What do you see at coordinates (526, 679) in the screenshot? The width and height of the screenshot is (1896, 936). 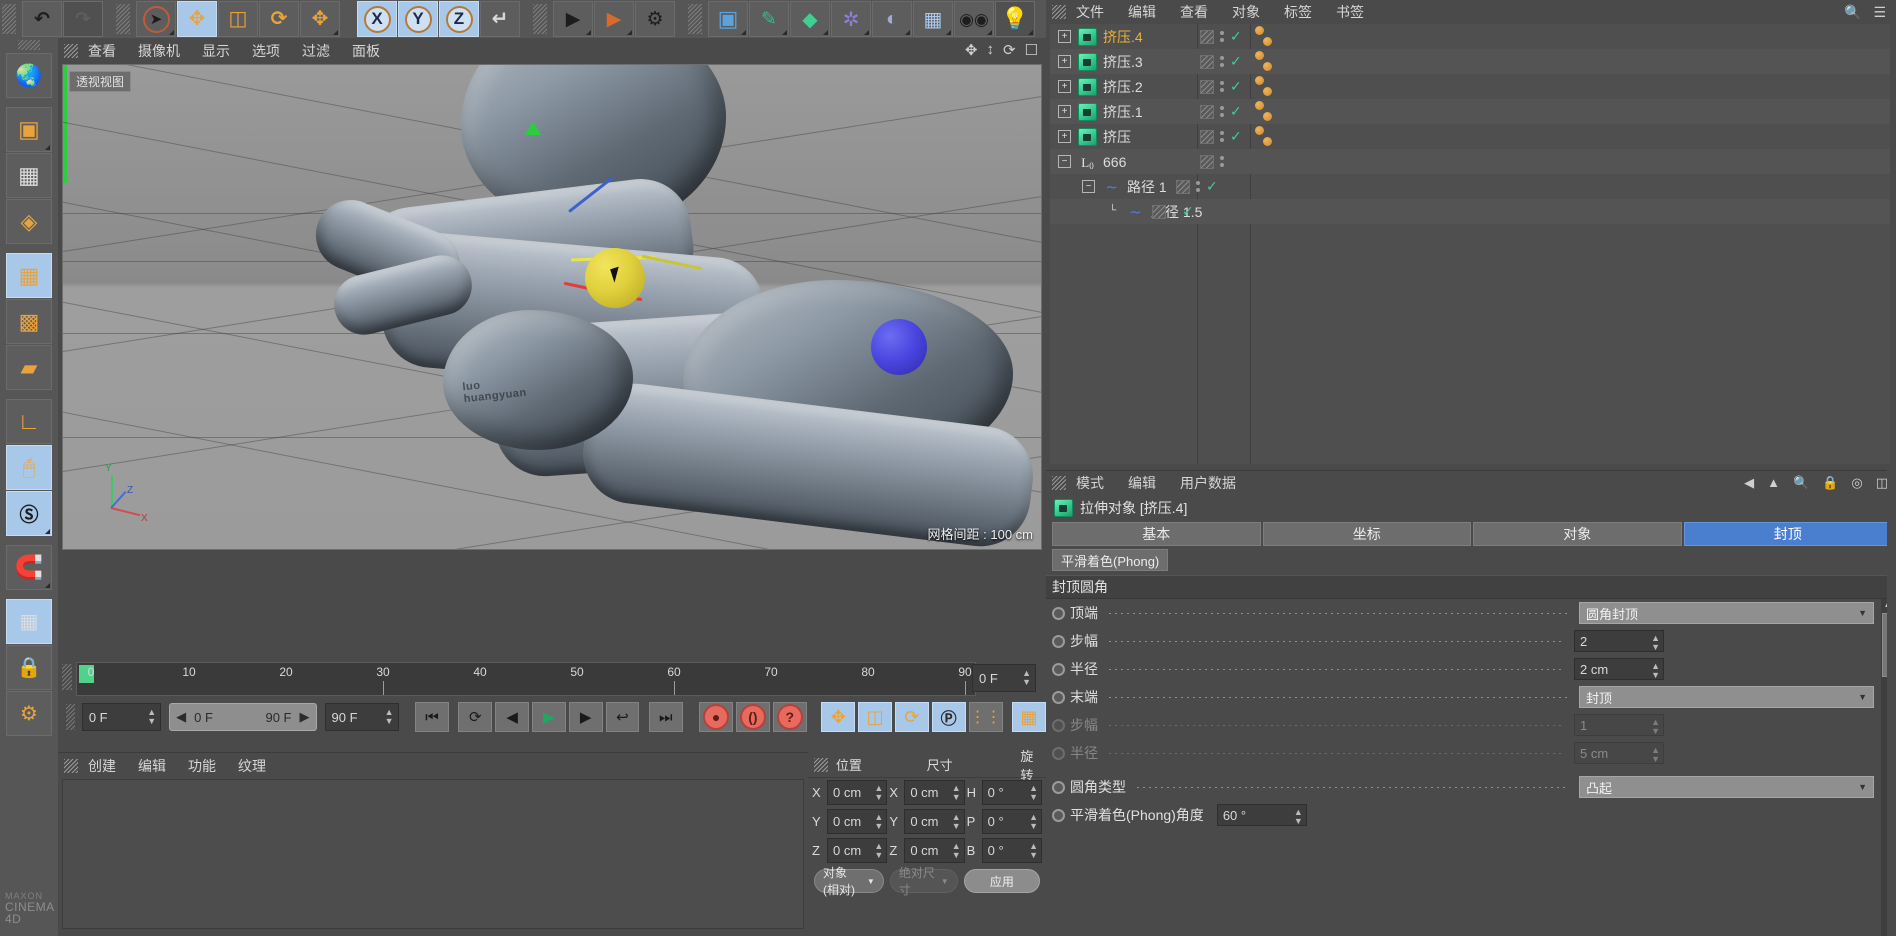 I see `timeline-ruler: 0 10 20 30 40 50 60 70 80 90` at bounding box center [526, 679].